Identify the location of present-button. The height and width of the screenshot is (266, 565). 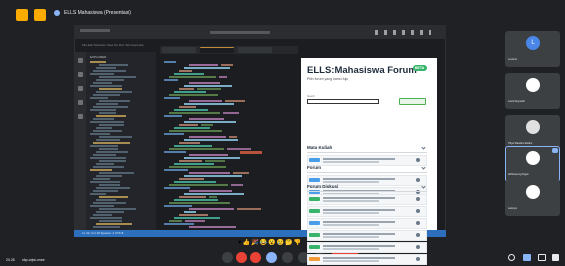
(271, 257).